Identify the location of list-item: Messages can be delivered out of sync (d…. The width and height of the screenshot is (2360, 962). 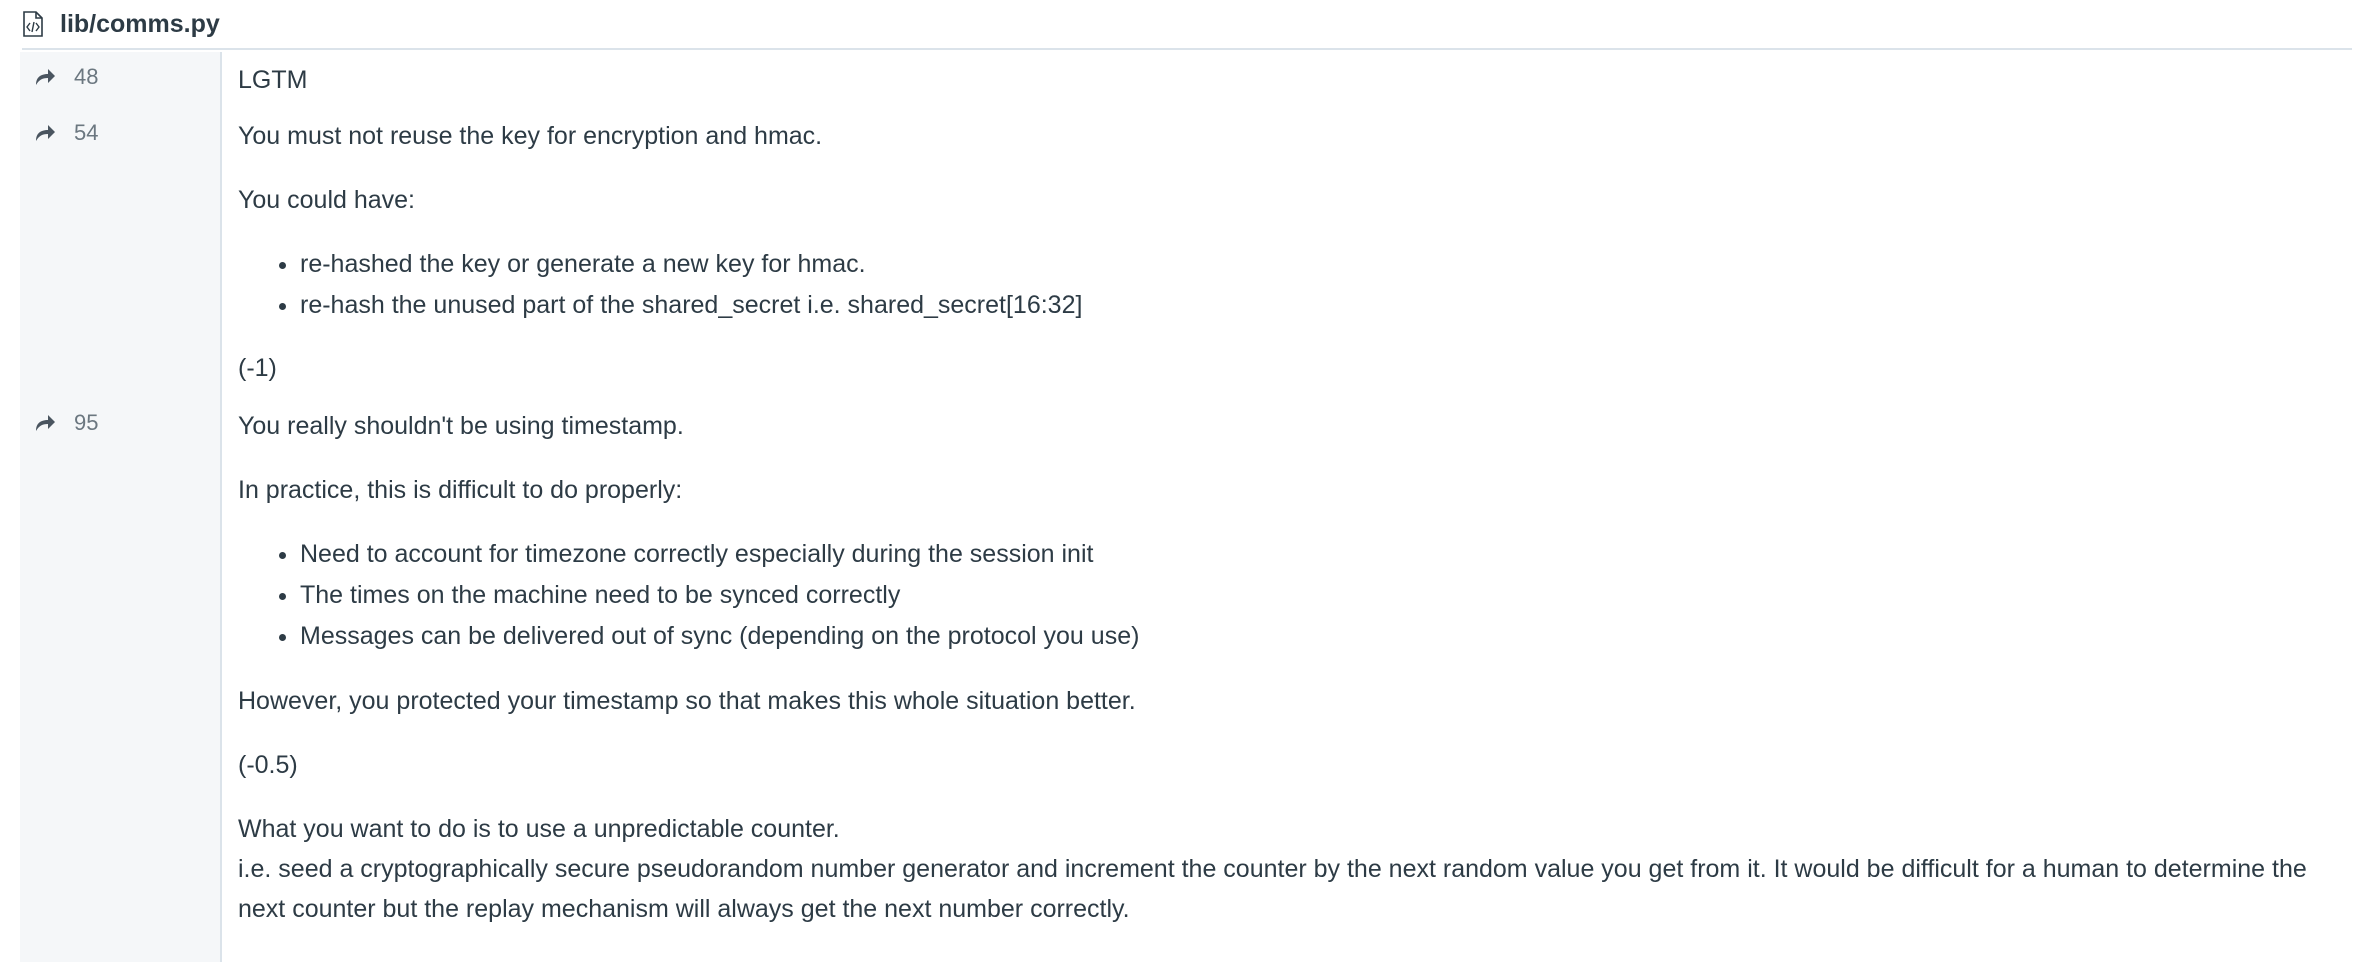
(1319, 636).